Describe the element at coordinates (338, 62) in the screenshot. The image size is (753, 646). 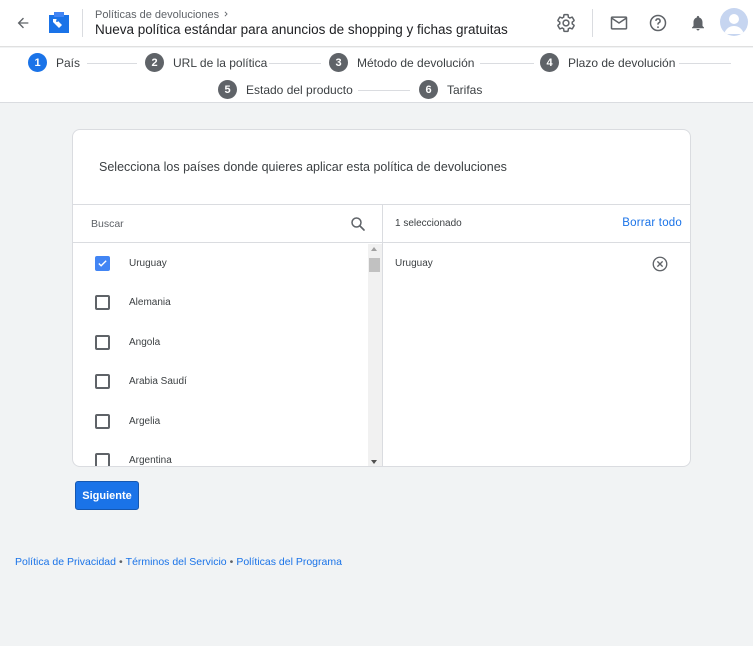
I see `step-number: 3` at that location.